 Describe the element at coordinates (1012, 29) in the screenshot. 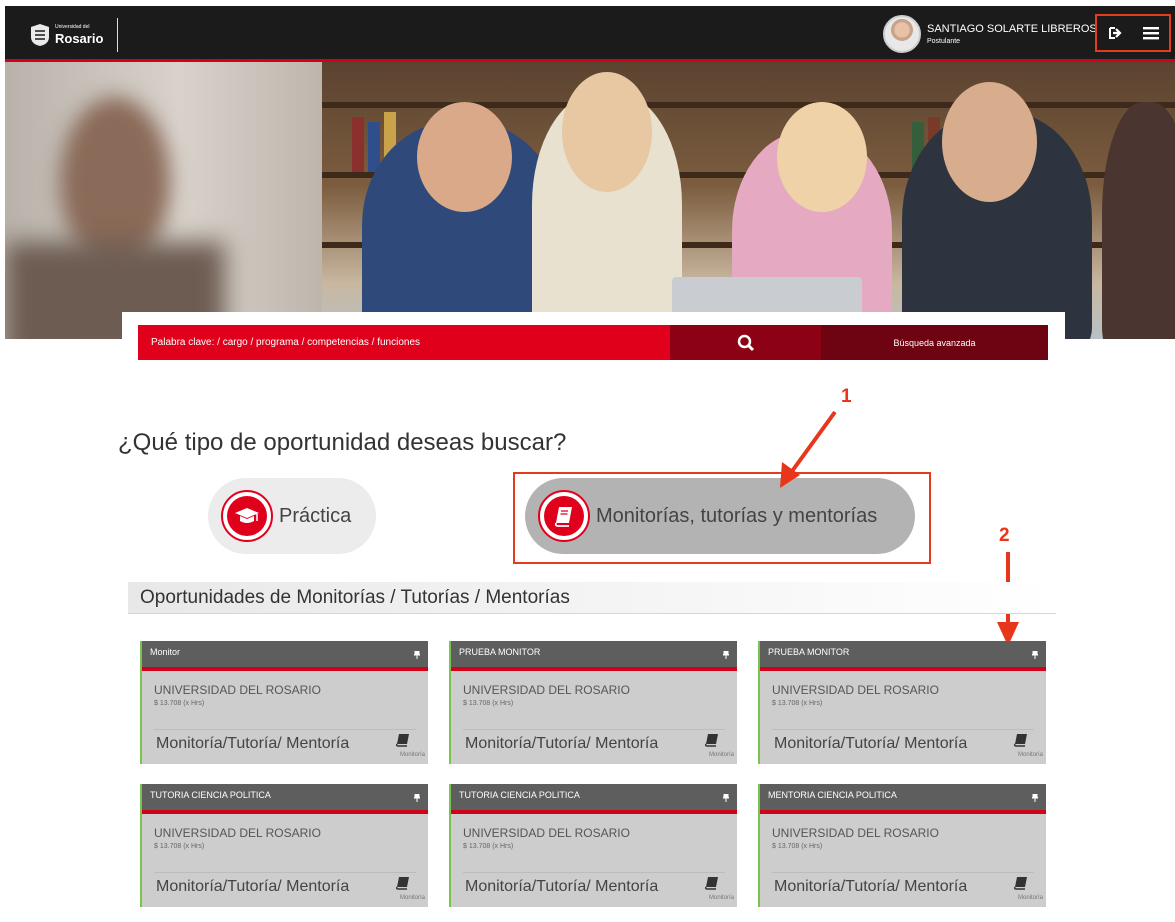

I see `user-name: SANTIAGO SOLARTE LIBREROS` at that location.